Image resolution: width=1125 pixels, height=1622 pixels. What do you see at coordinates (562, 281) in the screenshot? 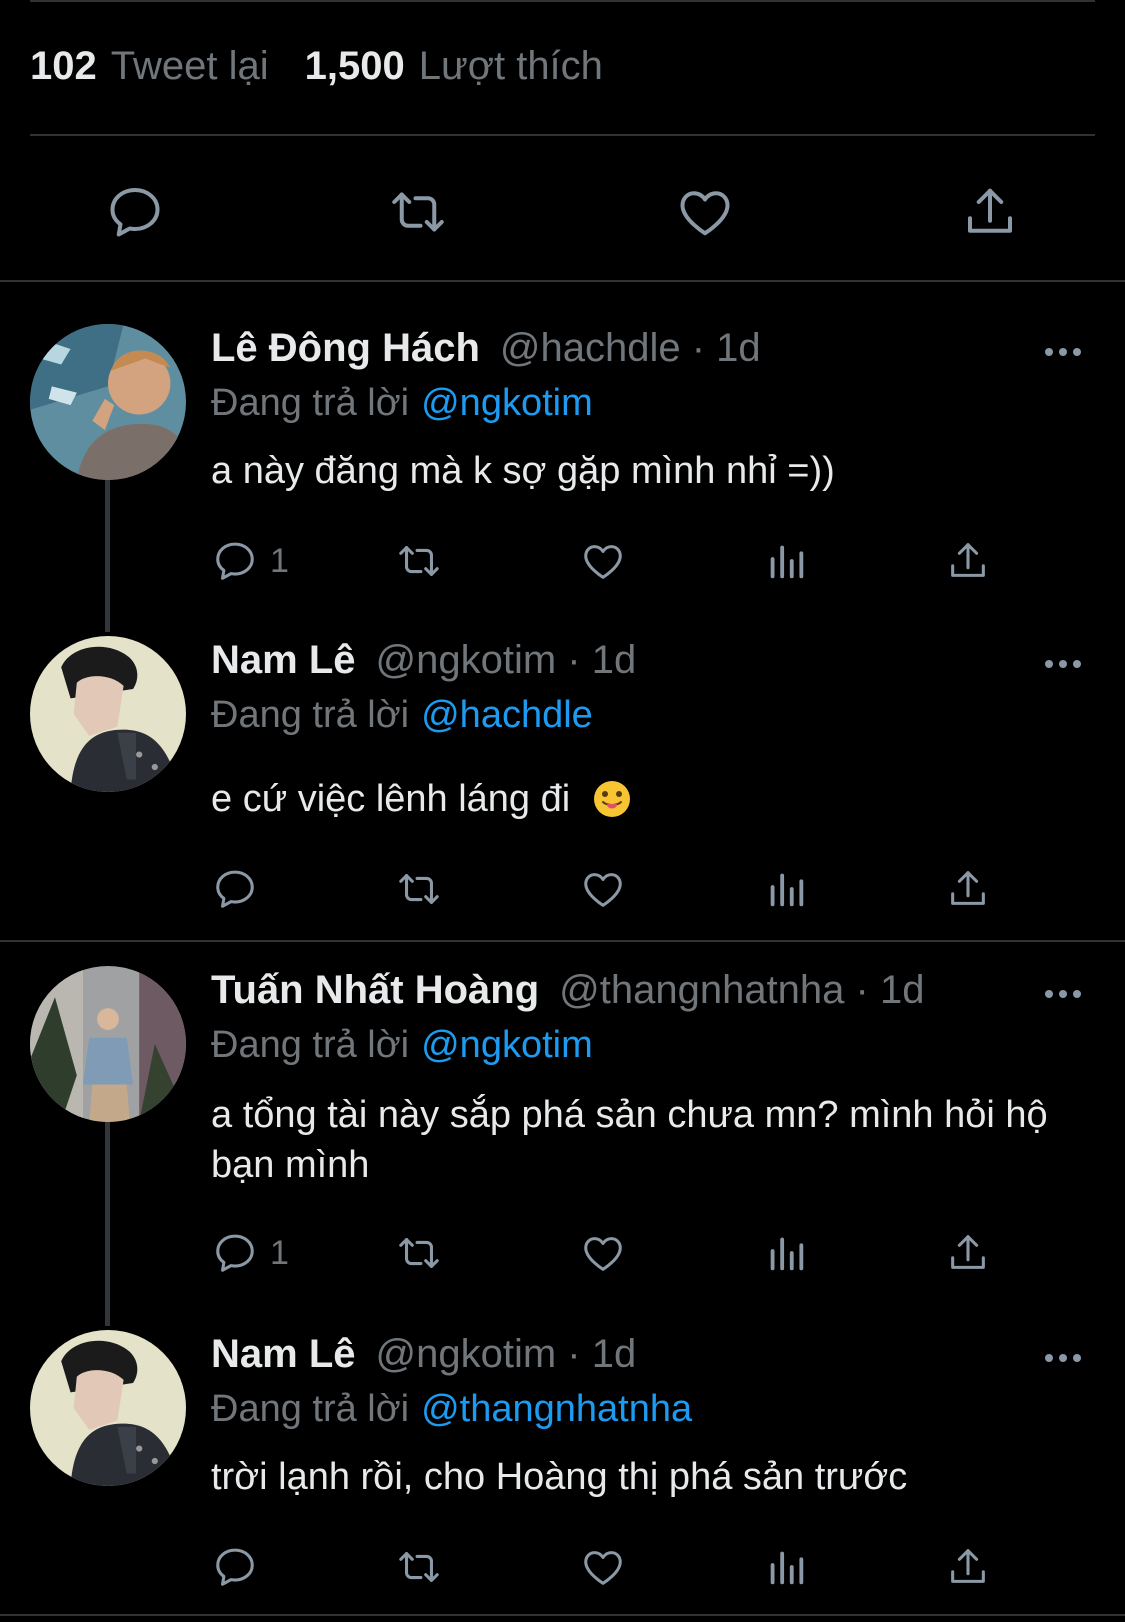
I see `section-divider` at bounding box center [562, 281].